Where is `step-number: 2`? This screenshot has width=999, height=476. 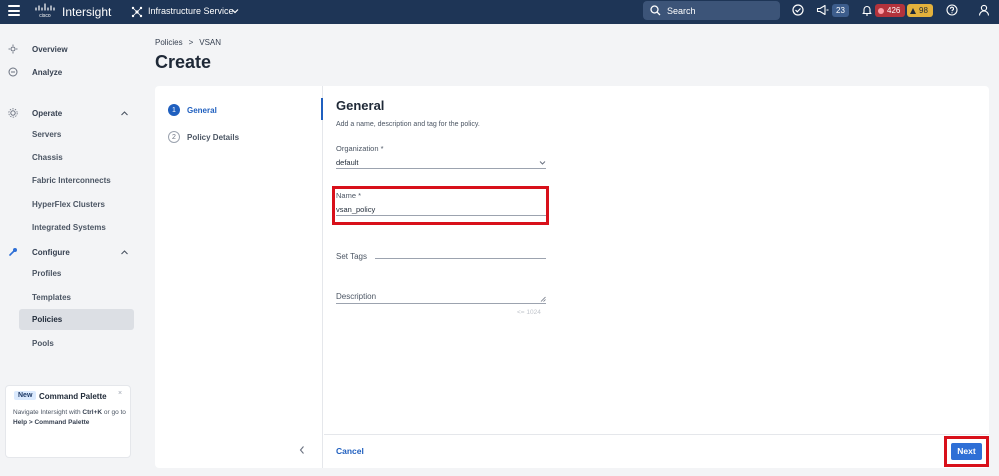 step-number: 2 is located at coordinates (174, 137).